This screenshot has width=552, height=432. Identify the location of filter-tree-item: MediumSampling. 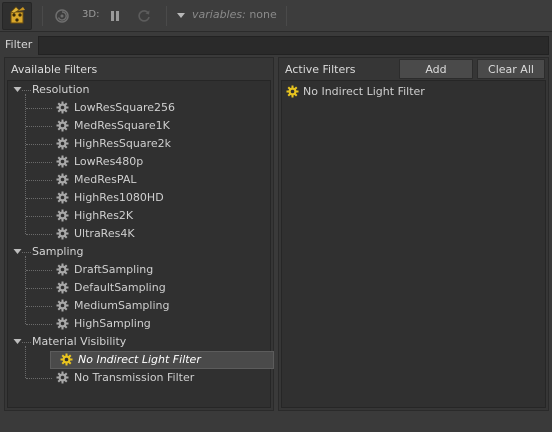
(139, 306).